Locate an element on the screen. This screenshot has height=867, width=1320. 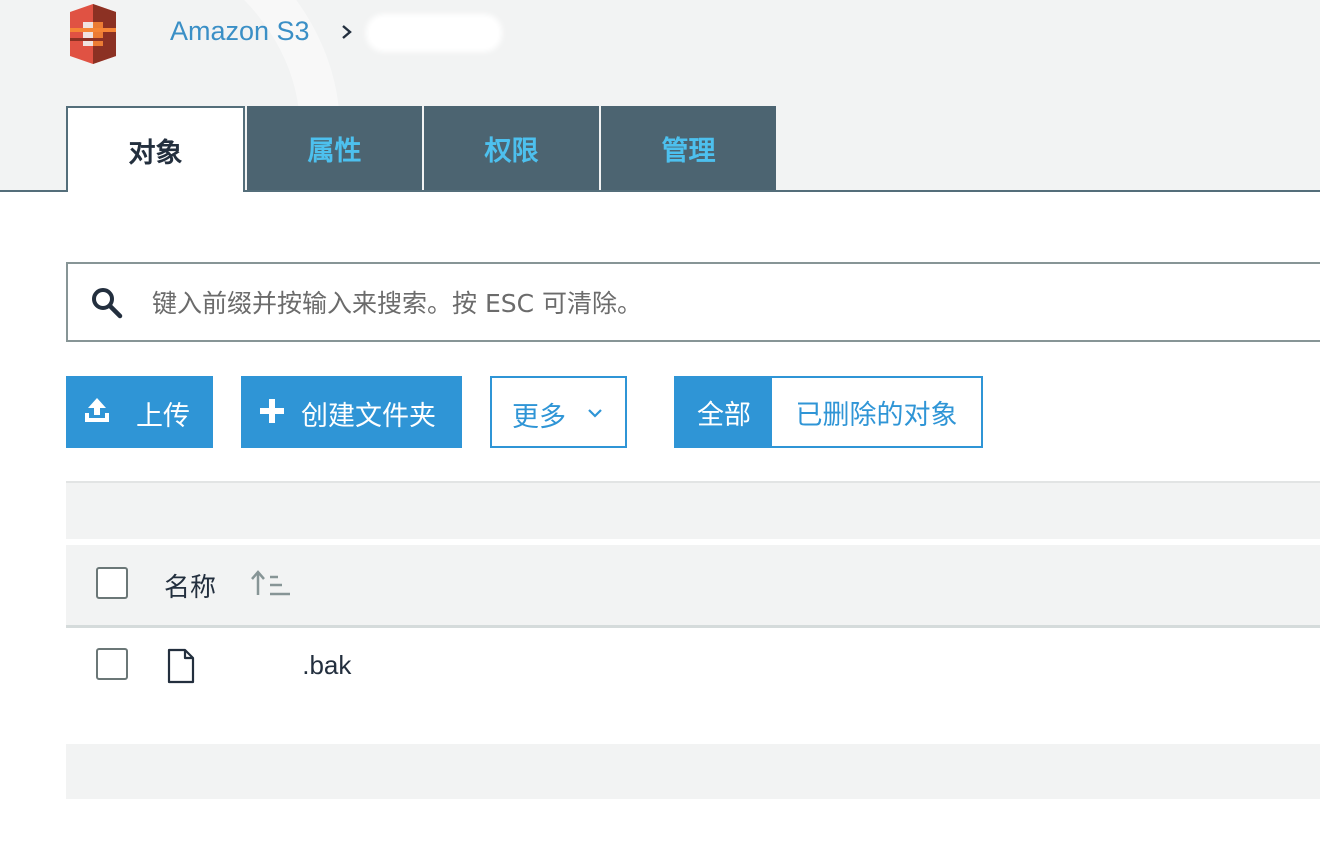
upload-button: 上传 is located at coordinates (139, 412).